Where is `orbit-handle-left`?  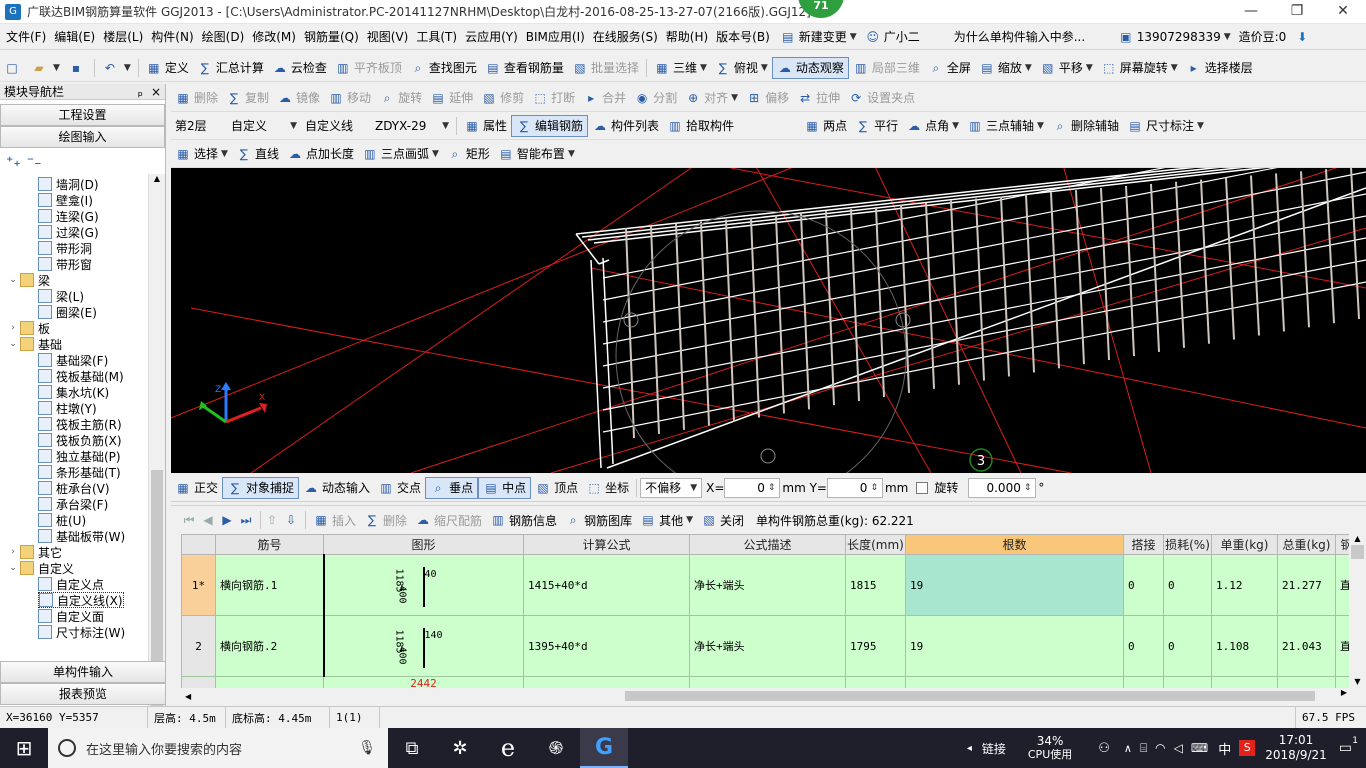
orbit-handle-left is located at coordinates (631, 320).